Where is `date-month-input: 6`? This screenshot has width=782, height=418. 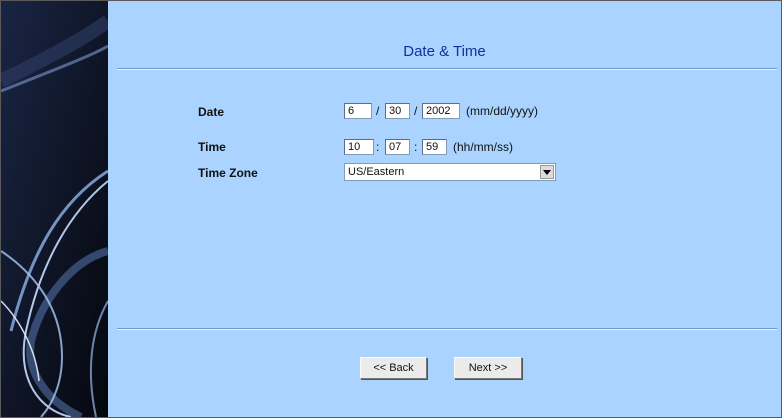 date-month-input: 6 is located at coordinates (358, 111).